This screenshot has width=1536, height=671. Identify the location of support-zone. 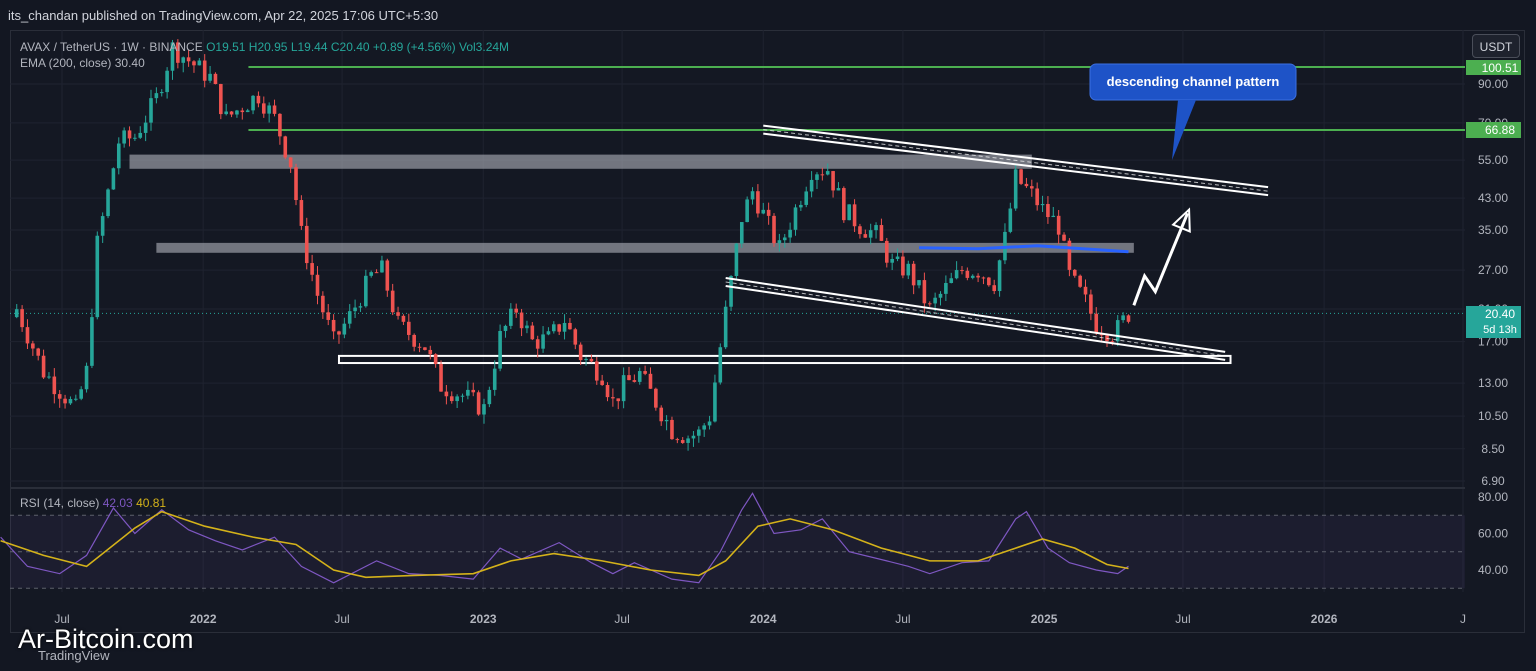
(784, 359).